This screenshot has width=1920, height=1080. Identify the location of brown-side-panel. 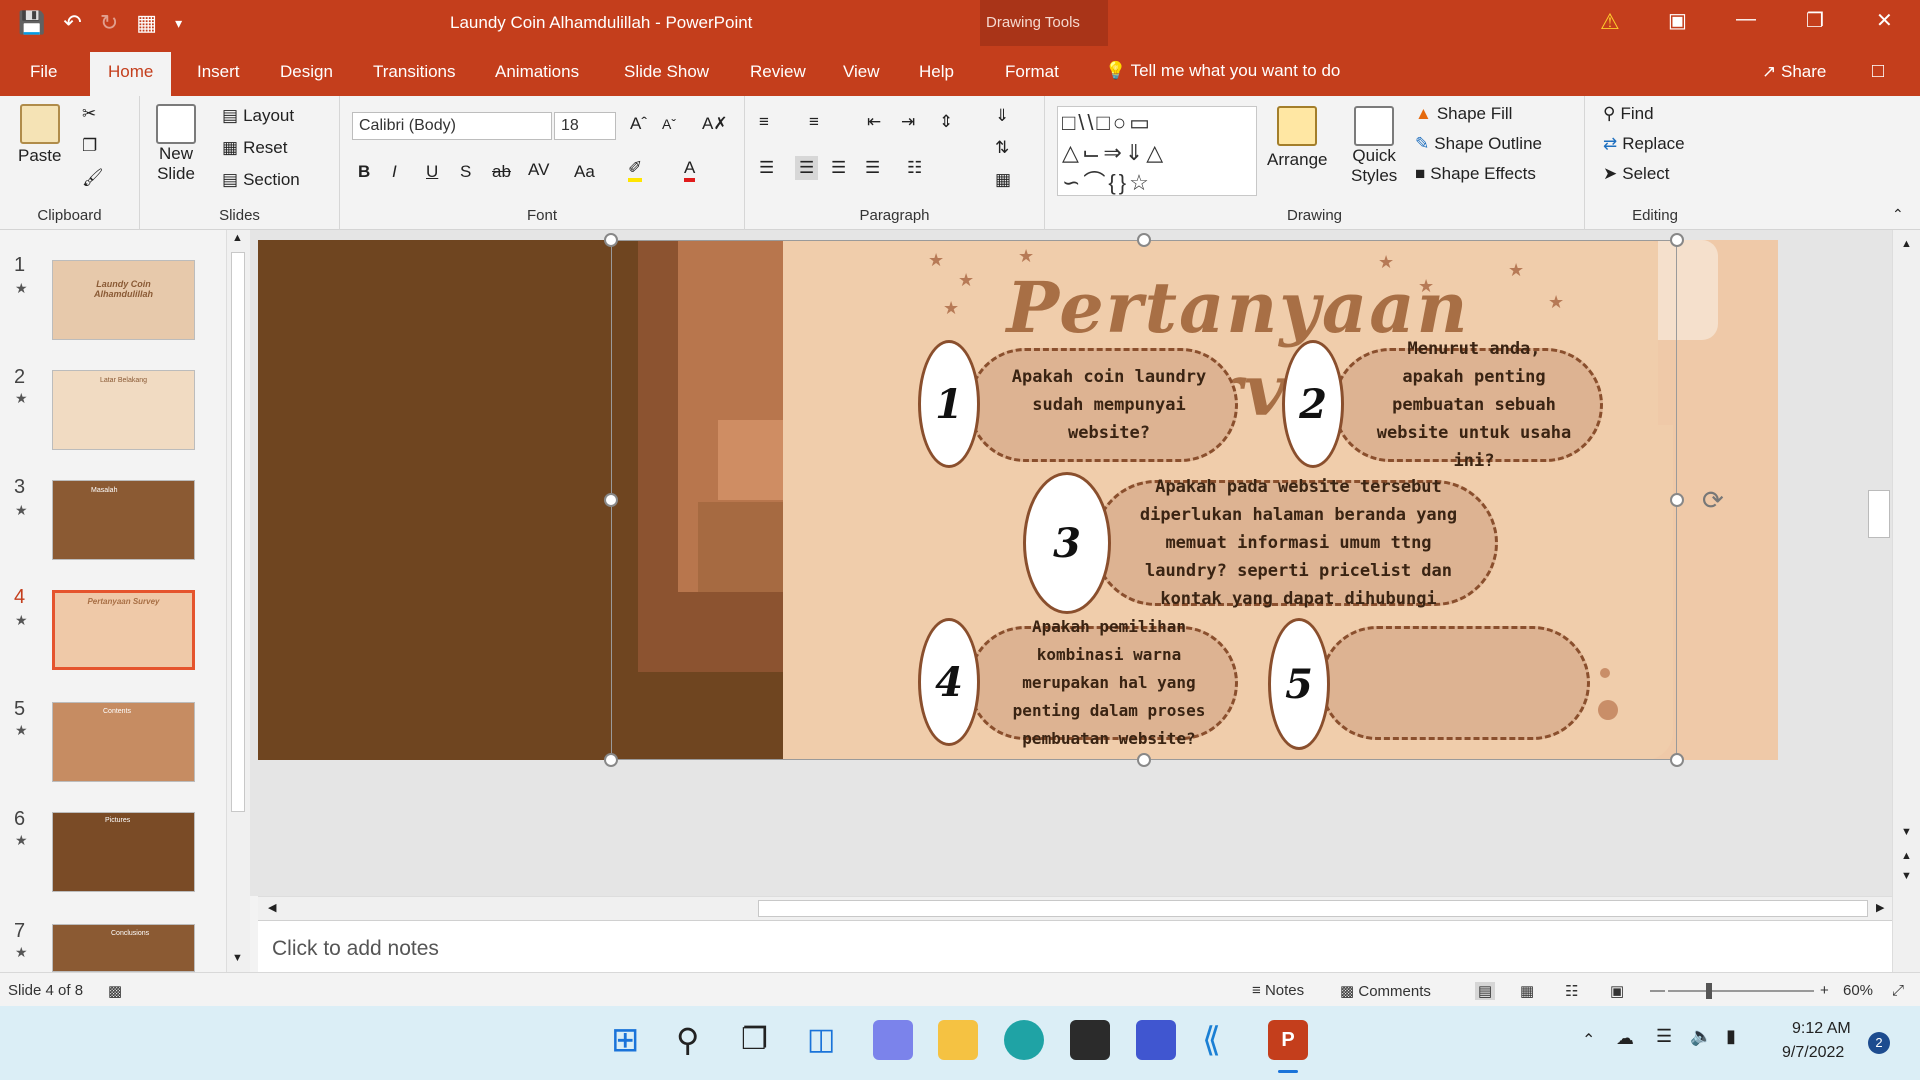
(448, 500).